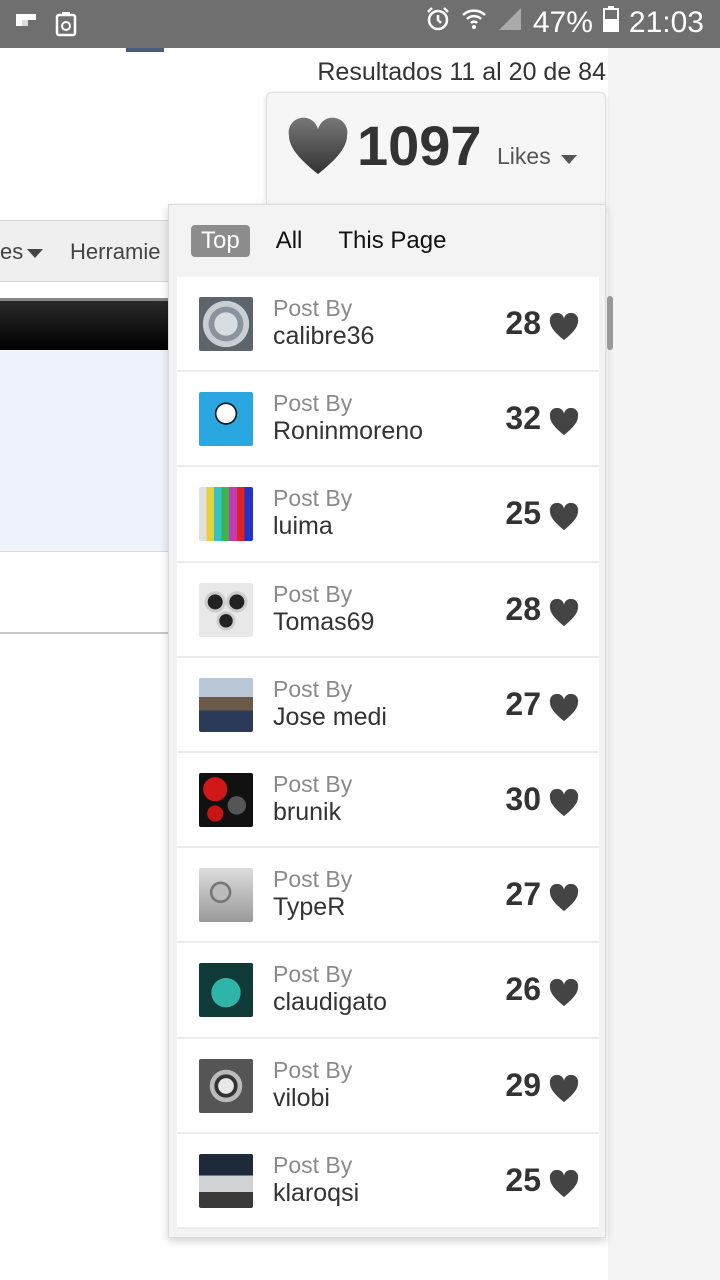  What do you see at coordinates (664, 664) in the screenshot?
I see `page-side-strip` at bounding box center [664, 664].